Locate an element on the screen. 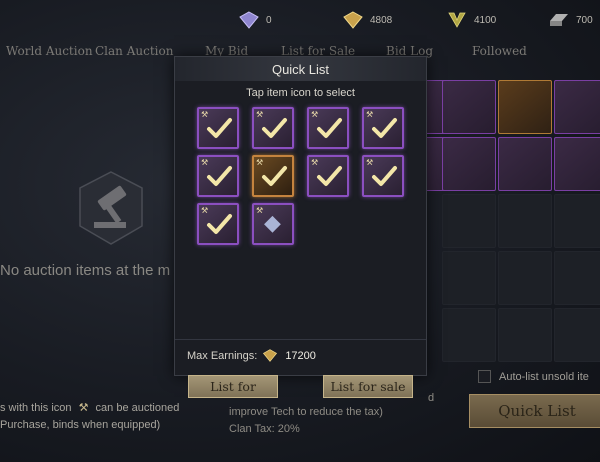 Image resolution: width=600 pixels, height=462 pixels. note-line1-suffix: can be auctioned is located at coordinates (137, 408).